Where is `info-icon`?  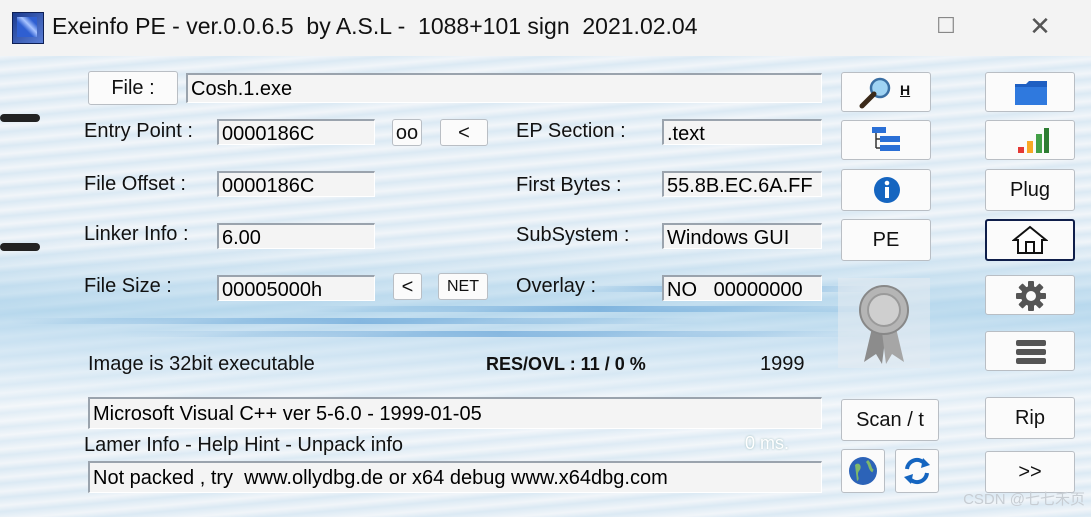 info-icon is located at coordinates (887, 190).